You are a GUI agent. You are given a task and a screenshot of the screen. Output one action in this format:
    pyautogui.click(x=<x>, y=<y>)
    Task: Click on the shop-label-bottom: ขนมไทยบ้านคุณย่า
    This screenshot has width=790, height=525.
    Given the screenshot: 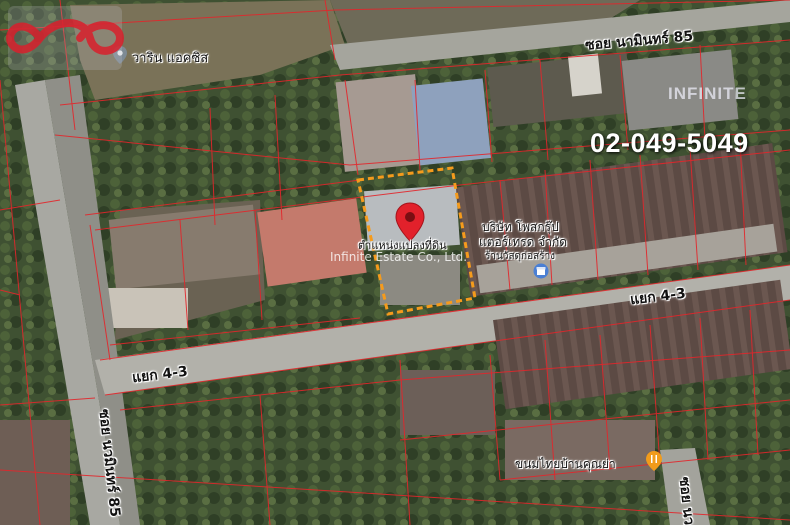 What is the action you would take?
    pyautogui.click(x=565, y=464)
    